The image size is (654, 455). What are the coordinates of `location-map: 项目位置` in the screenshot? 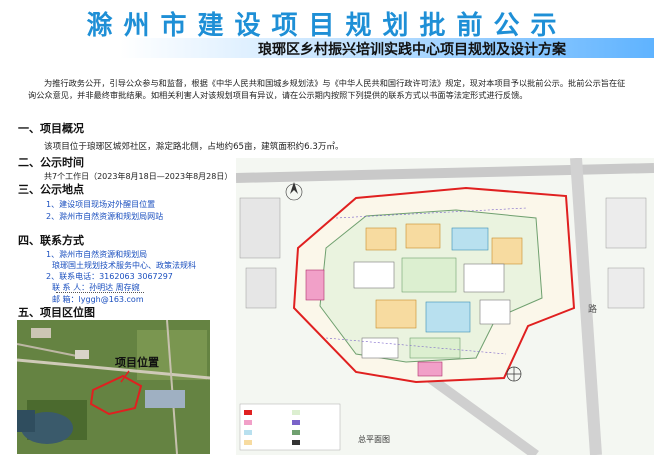 It's located at (113, 387).